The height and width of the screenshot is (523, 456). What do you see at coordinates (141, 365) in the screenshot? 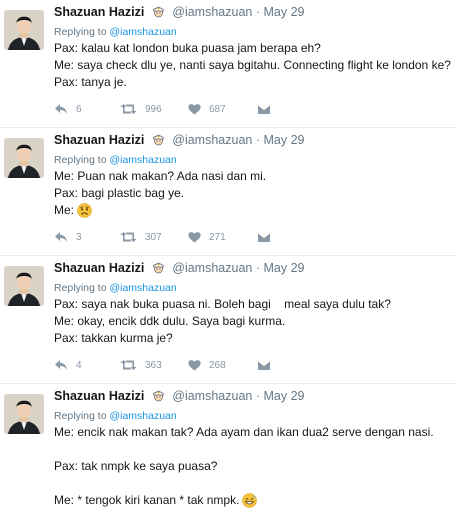
I see `retweet-button: 363` at bounding box center [141, 365].